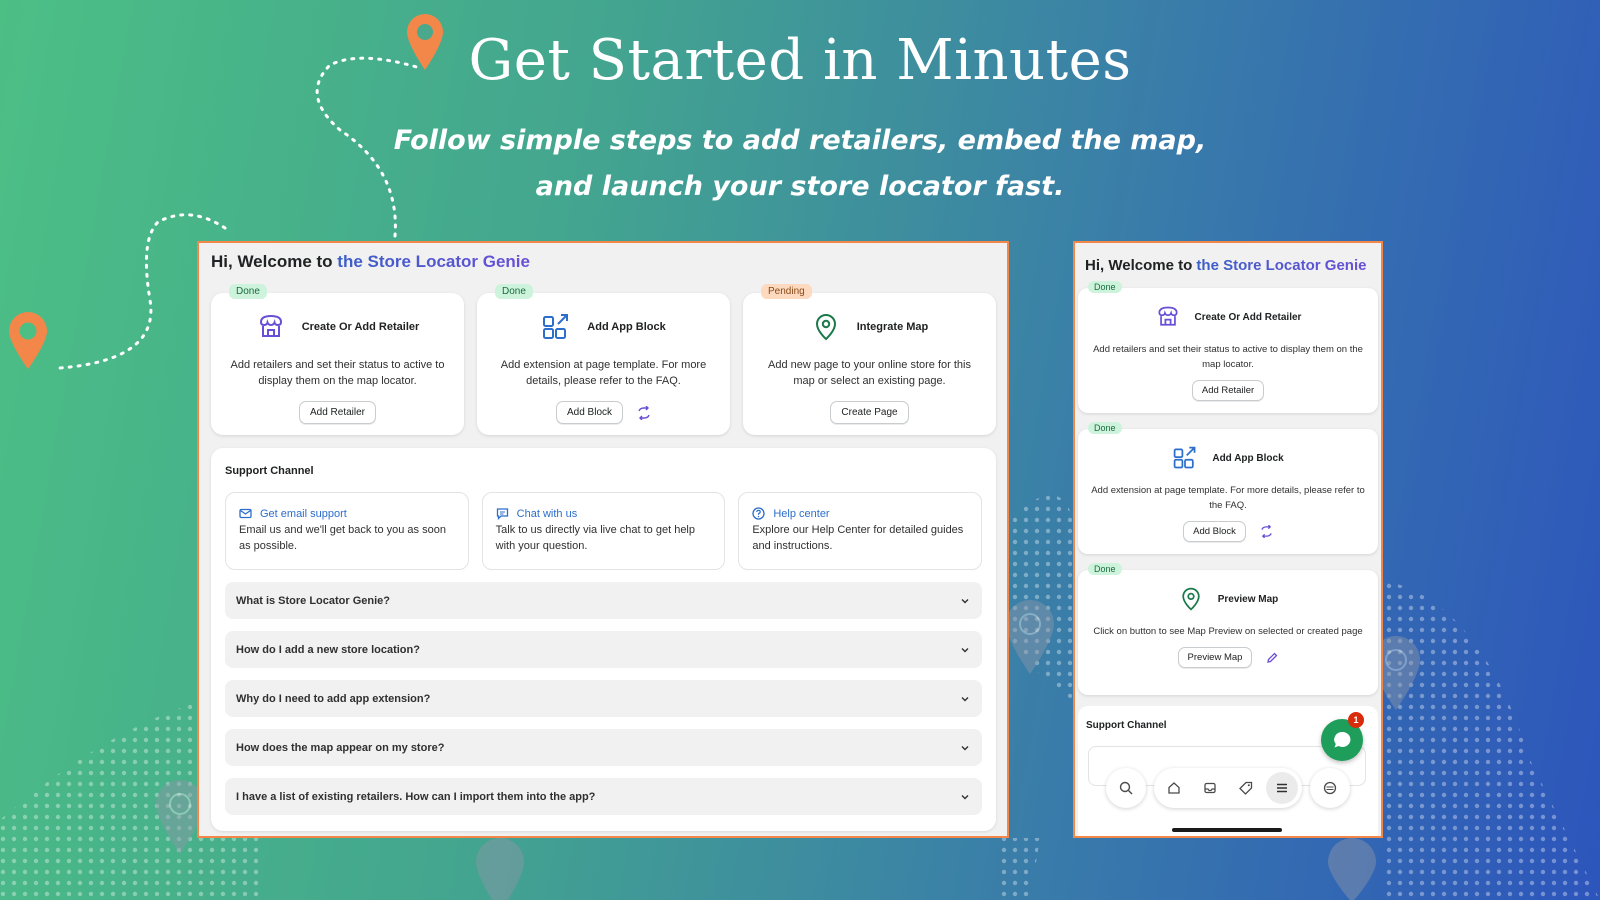  I want to click on chat-icon, so click(502, 513).